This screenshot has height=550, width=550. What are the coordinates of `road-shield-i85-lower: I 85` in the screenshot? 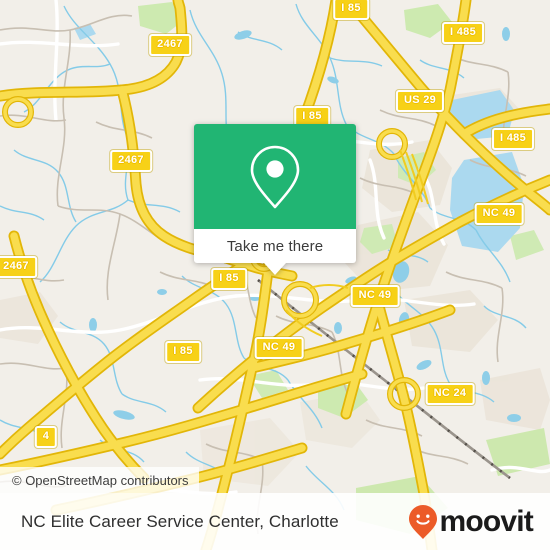 It's located at (183, 352).